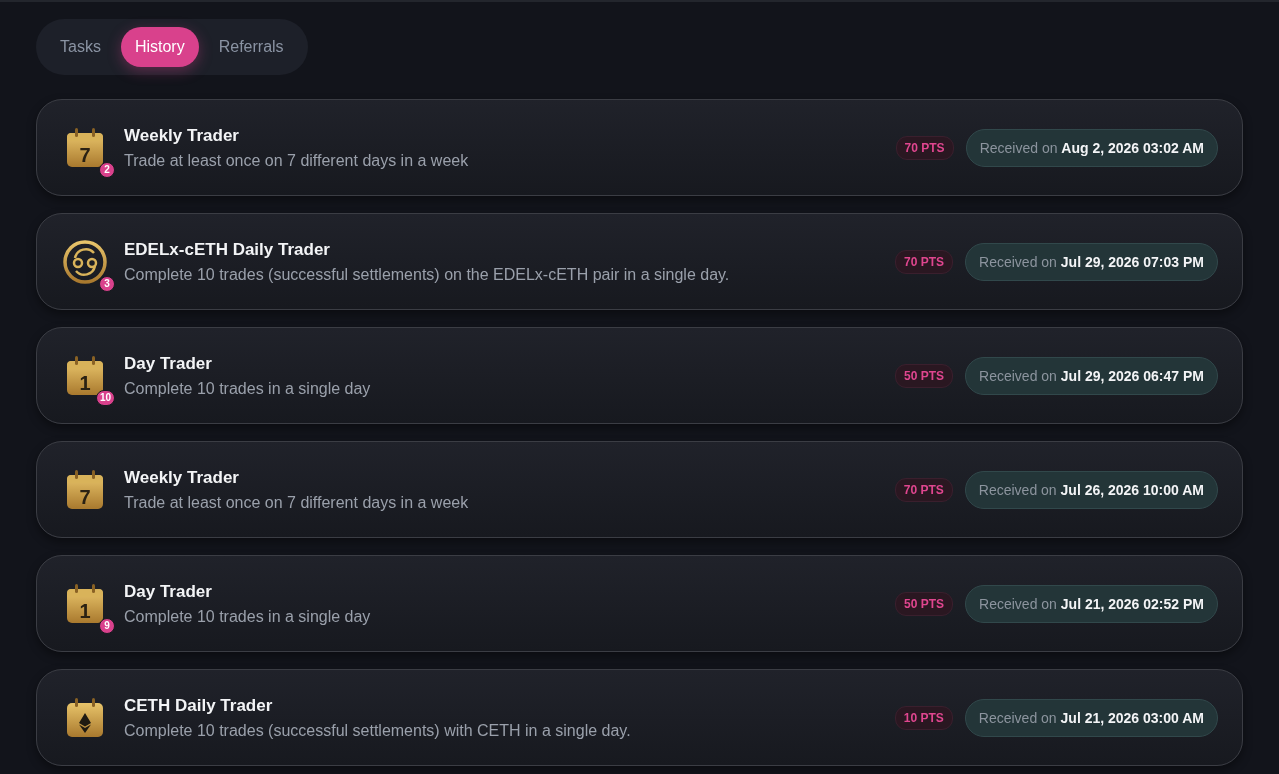 Image resolution: width=1279 pixels, height=774 pixels. What do you see at coordinates (1091, 489) in the screenshot?
I see `received-date: Received on Jul 26, 2026 10:00 AM` at bounding box center [1091, 489].